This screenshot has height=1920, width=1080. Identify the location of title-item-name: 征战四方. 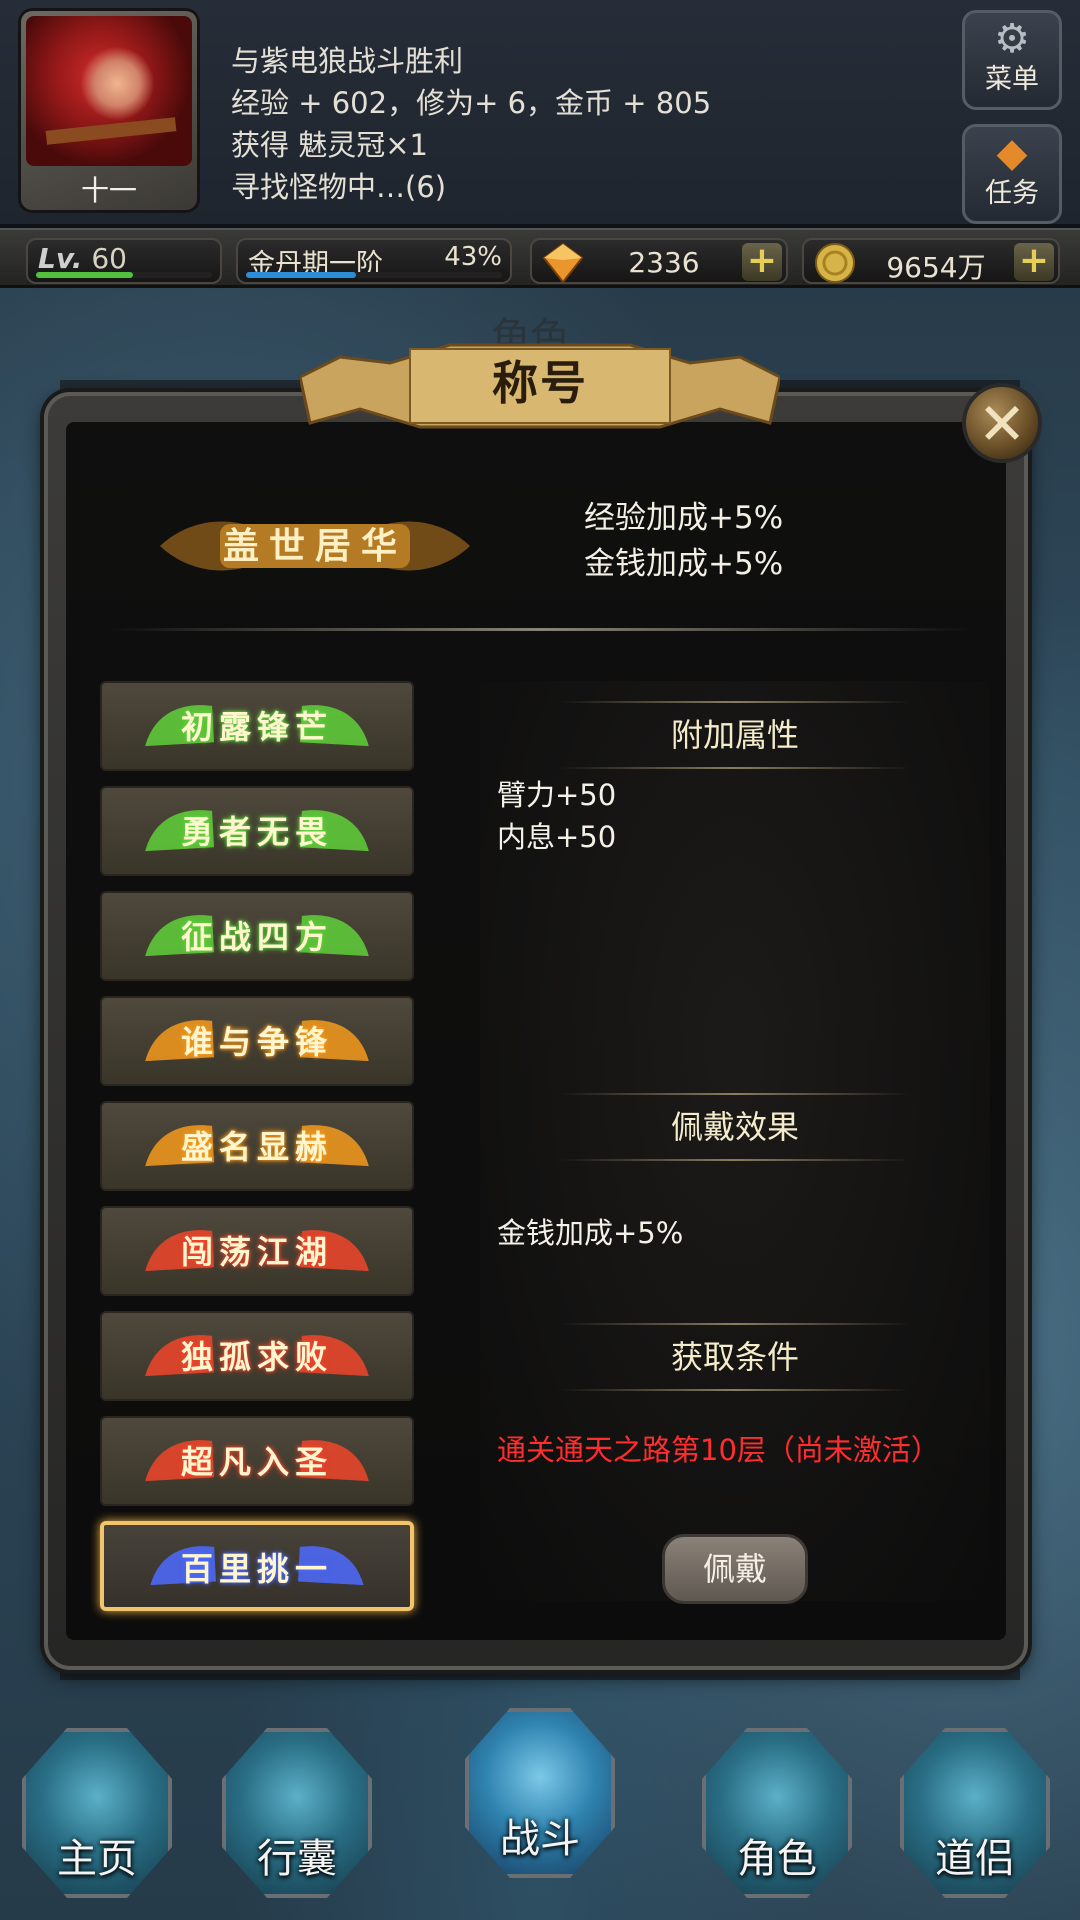
(256, 937).